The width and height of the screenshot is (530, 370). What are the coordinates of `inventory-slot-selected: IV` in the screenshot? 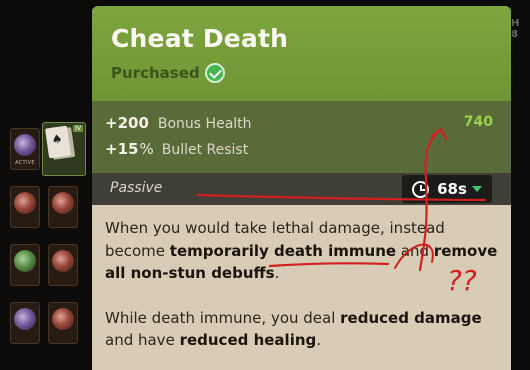 It's located at (64, 149).